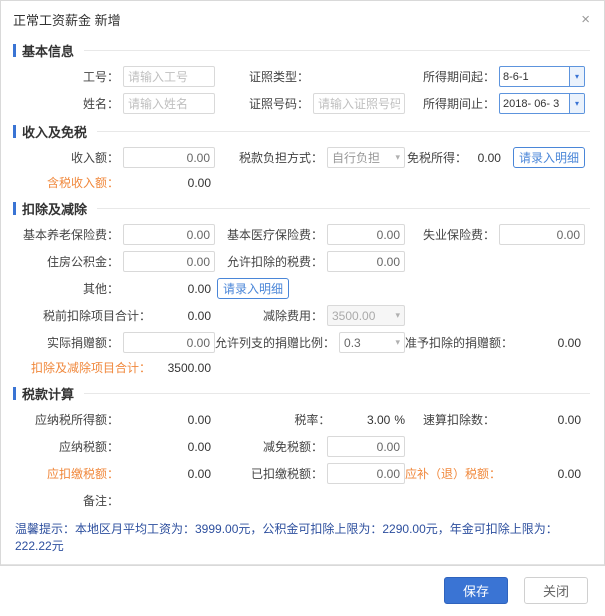 This screenshot has width=605, height=616. What do you see at coordinates (96, 316) in the screenshot?
I see `pre-tax-total-label: 税前扣除项目合计：` at bounding box center [96, 316].